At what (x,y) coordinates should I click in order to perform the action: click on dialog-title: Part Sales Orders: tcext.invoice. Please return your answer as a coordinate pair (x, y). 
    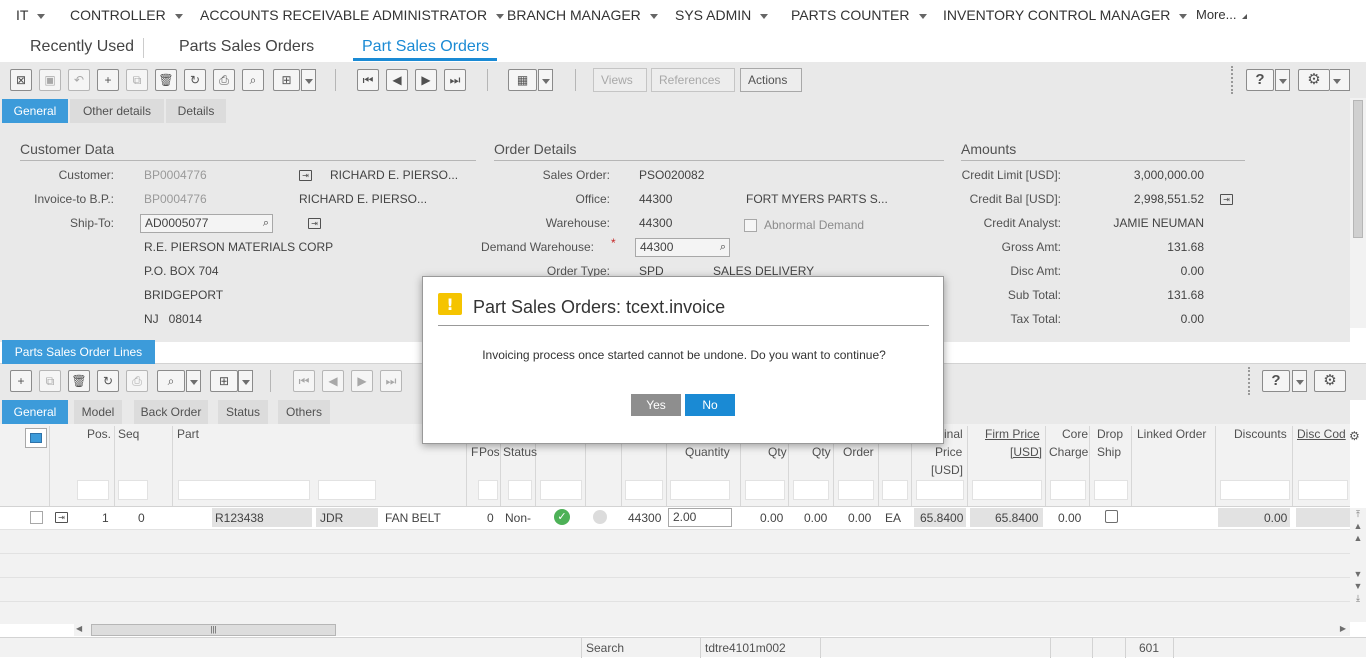
    Looking at the image, I should click on (599, 307).